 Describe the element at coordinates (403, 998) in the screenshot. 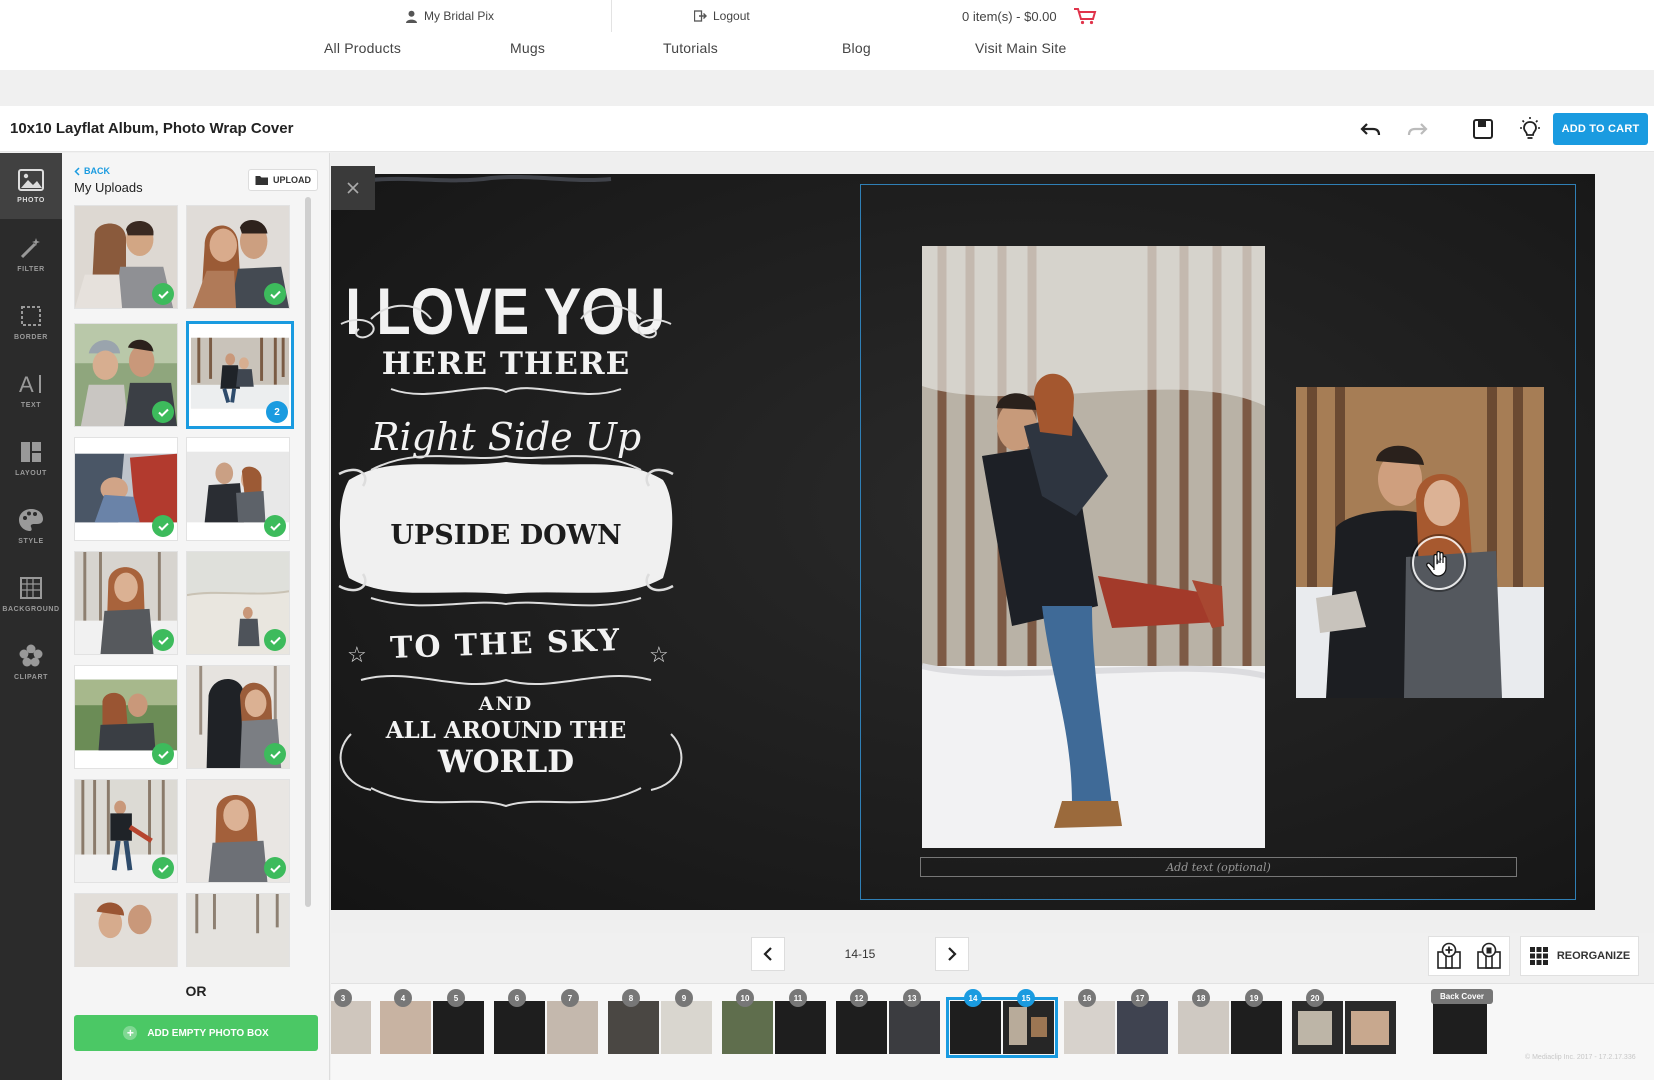

I see `page-number-badge: 4` at that location.